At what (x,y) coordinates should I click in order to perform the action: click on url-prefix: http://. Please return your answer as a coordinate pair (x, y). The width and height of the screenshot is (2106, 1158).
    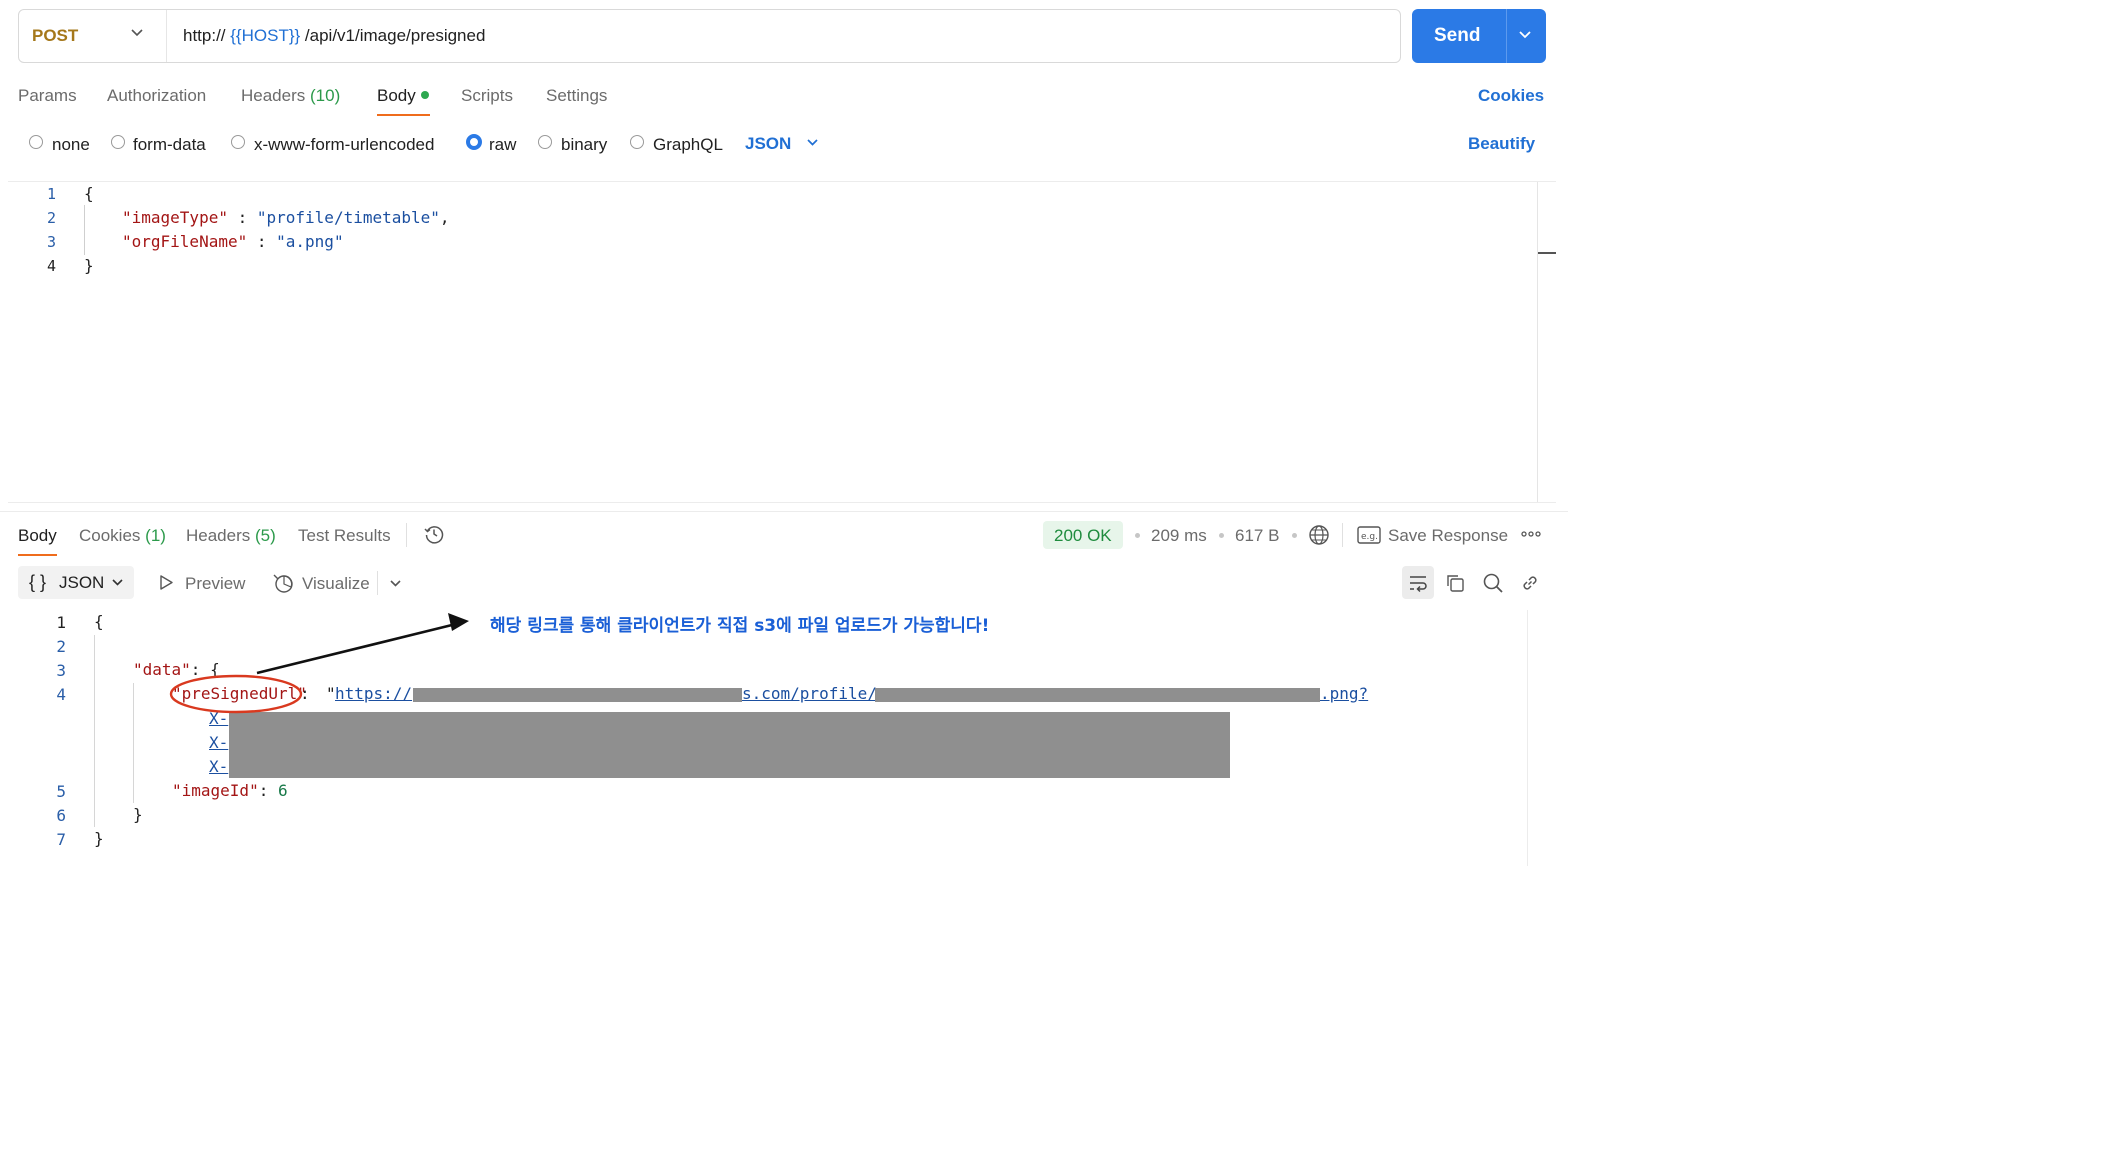
    Looking at the image, I should click on (207, 35).